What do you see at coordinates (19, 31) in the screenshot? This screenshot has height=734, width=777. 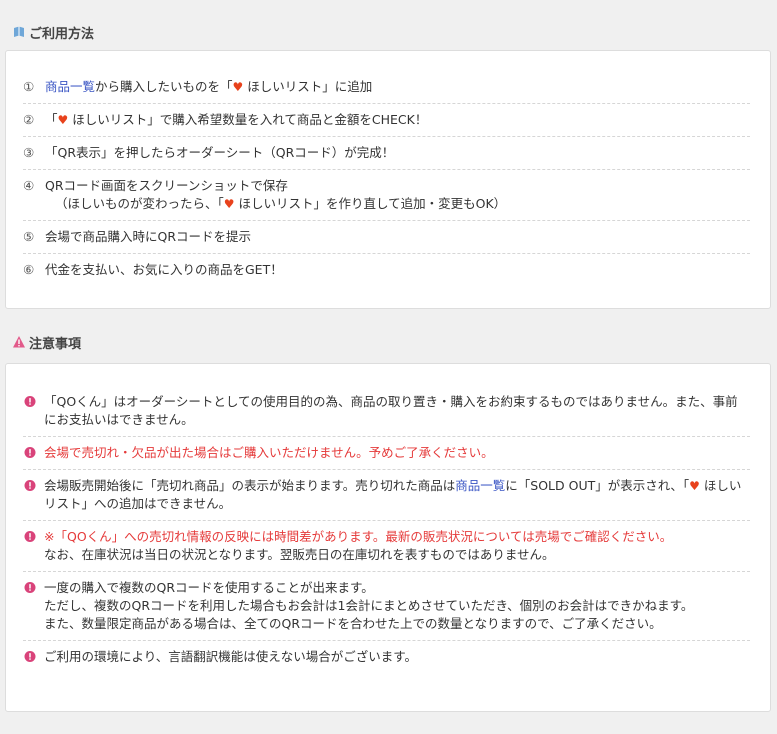 I see `book-icon` at bounding box center [19, 31].